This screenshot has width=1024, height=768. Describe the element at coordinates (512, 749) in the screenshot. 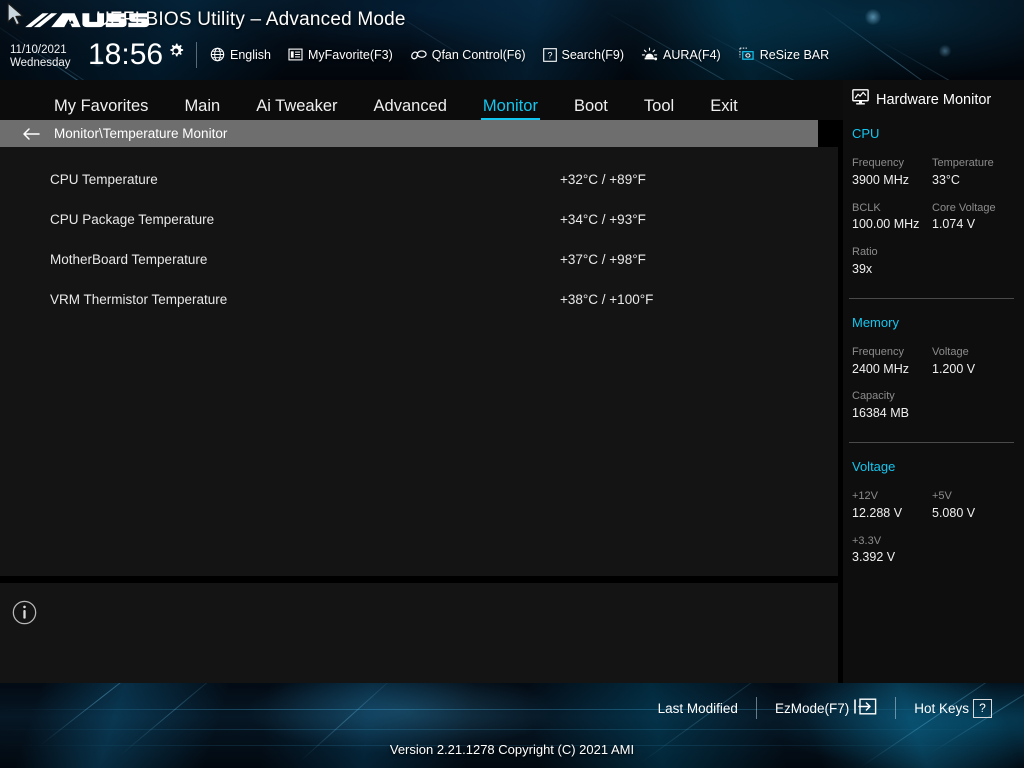

I see `version-text: Version 2.21.1278 Copyright (C) 2021 AMI` at that location.